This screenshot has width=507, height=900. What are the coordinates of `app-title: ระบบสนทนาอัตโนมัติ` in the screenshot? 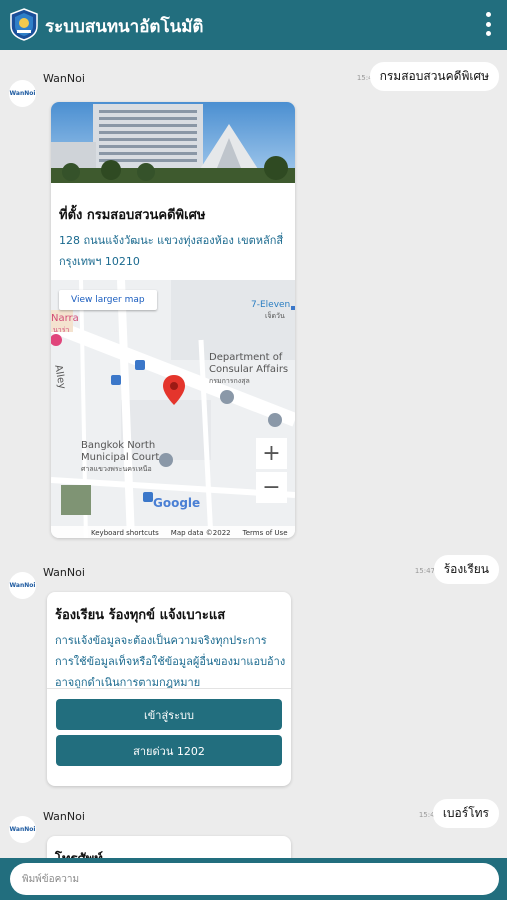 It's located at (124, 27).